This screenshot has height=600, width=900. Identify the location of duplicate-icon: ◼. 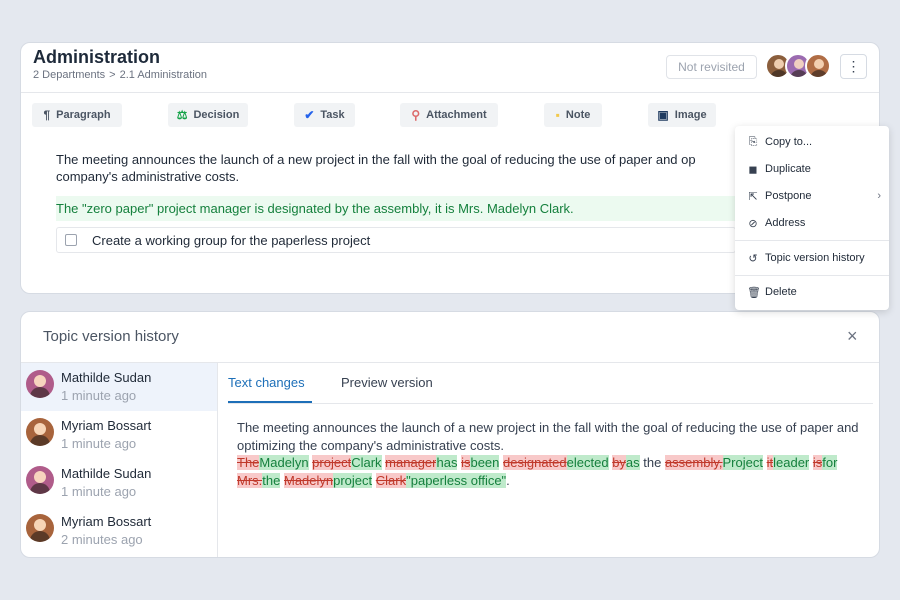
(753, 169).